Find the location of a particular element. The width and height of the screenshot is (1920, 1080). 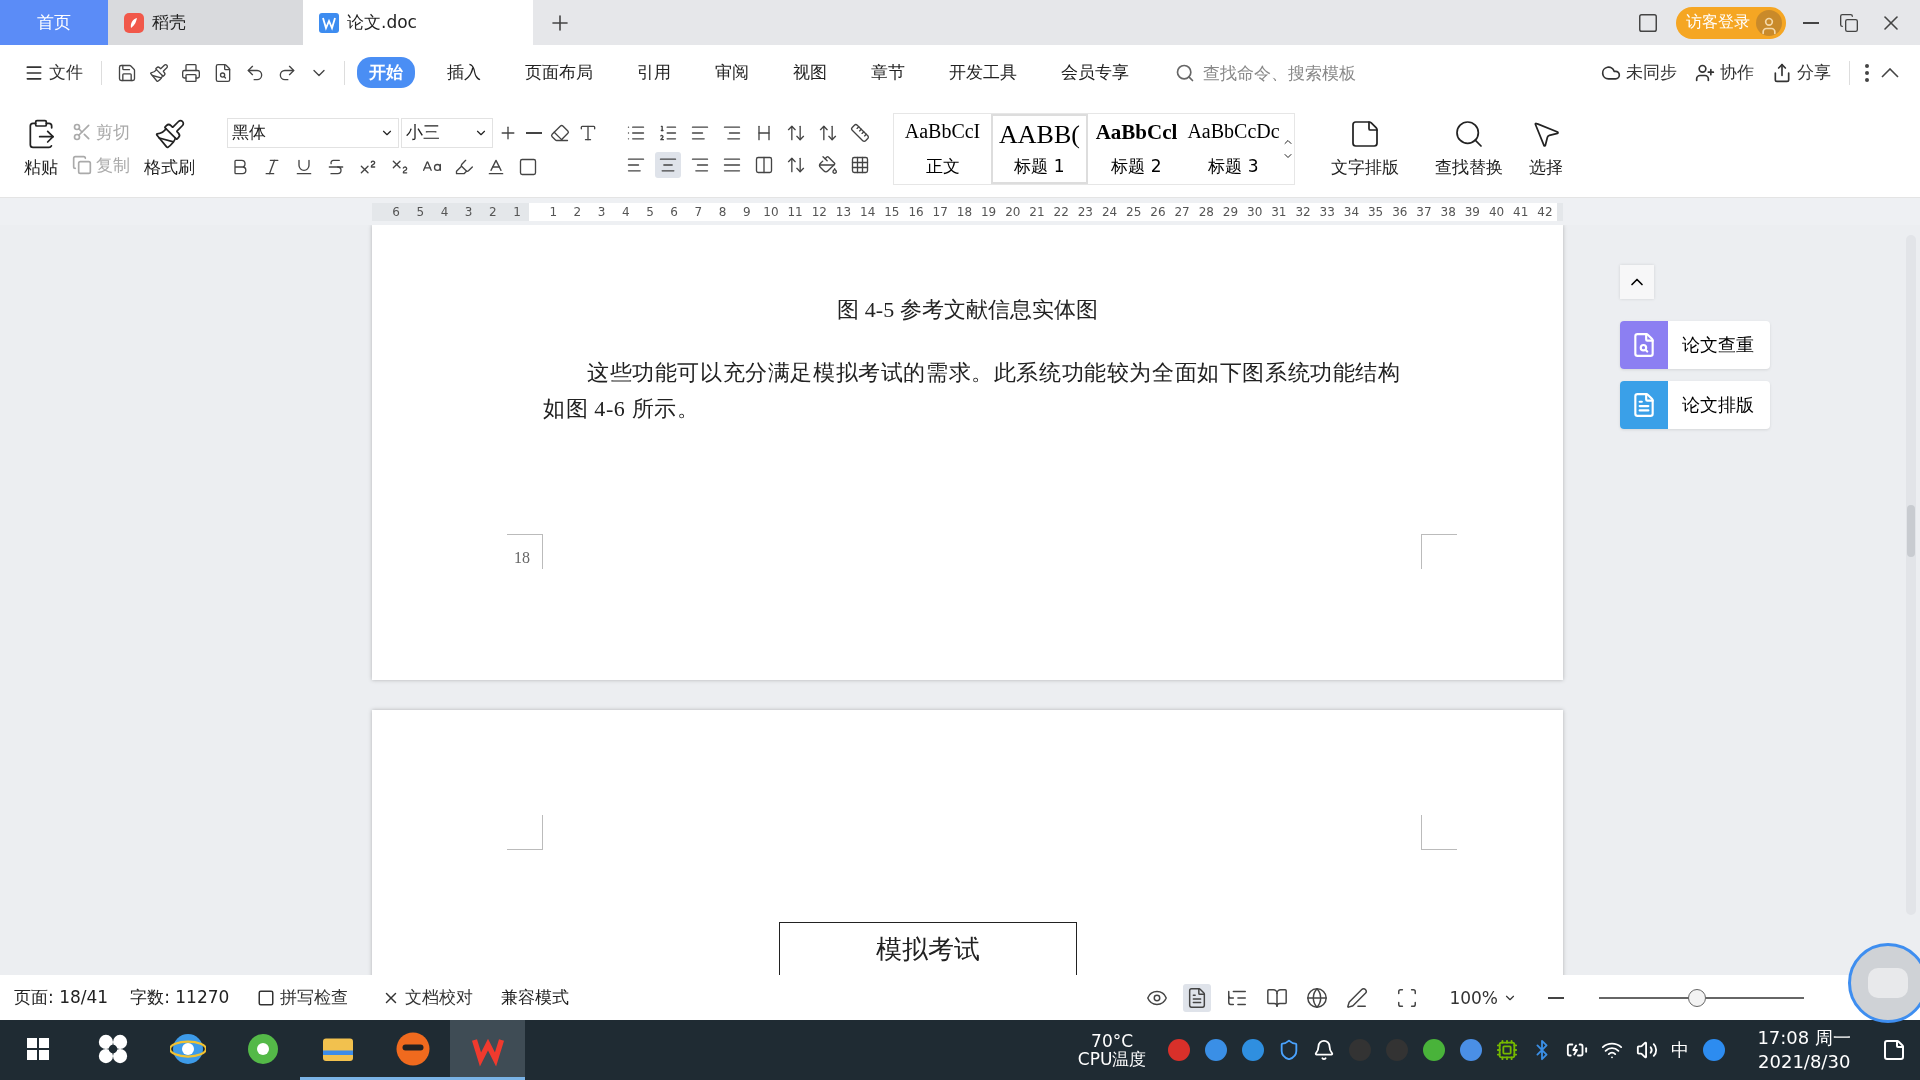

ruler-number: 42 is located at coordinates (1545, 211).